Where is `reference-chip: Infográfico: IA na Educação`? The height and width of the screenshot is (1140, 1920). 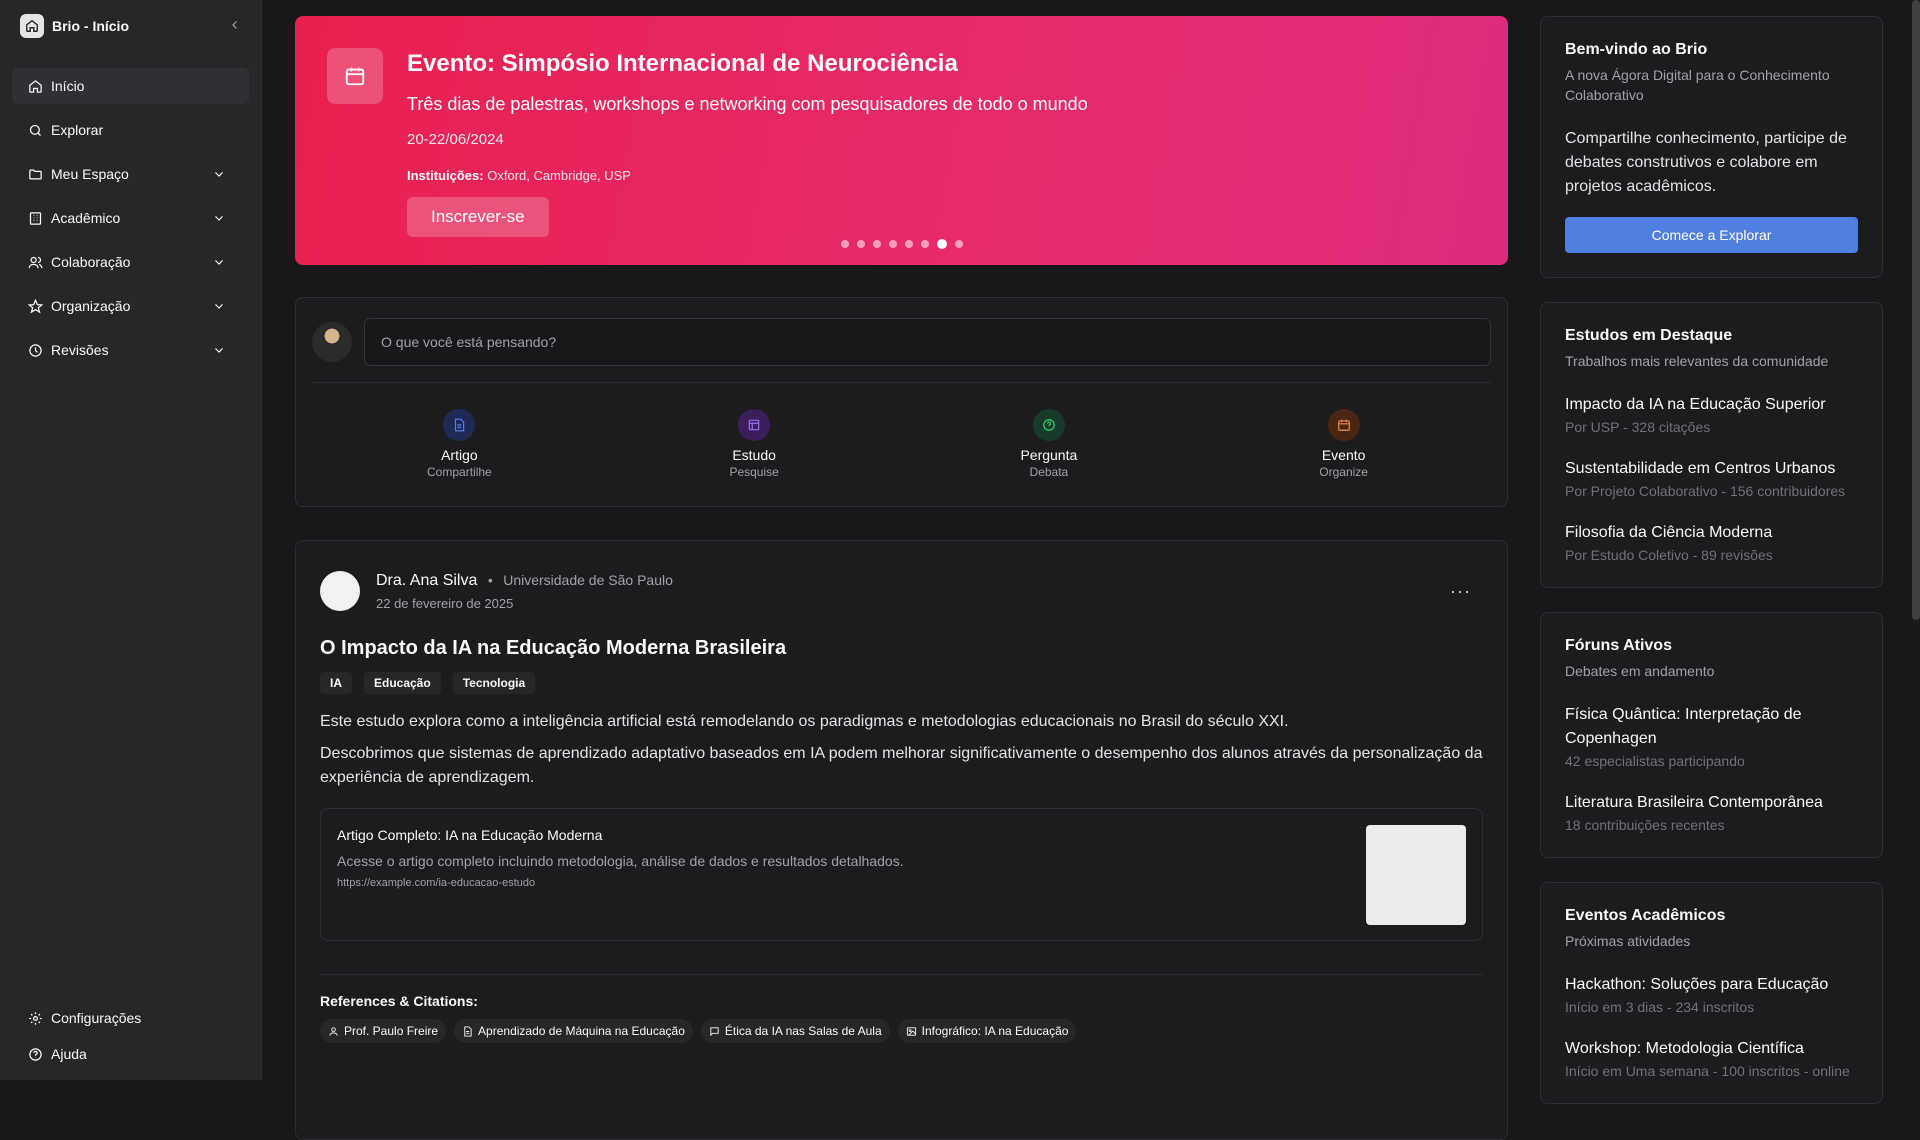
reference-chip: Infográfico: IA na Educação is located at coordinates (987, 1031).